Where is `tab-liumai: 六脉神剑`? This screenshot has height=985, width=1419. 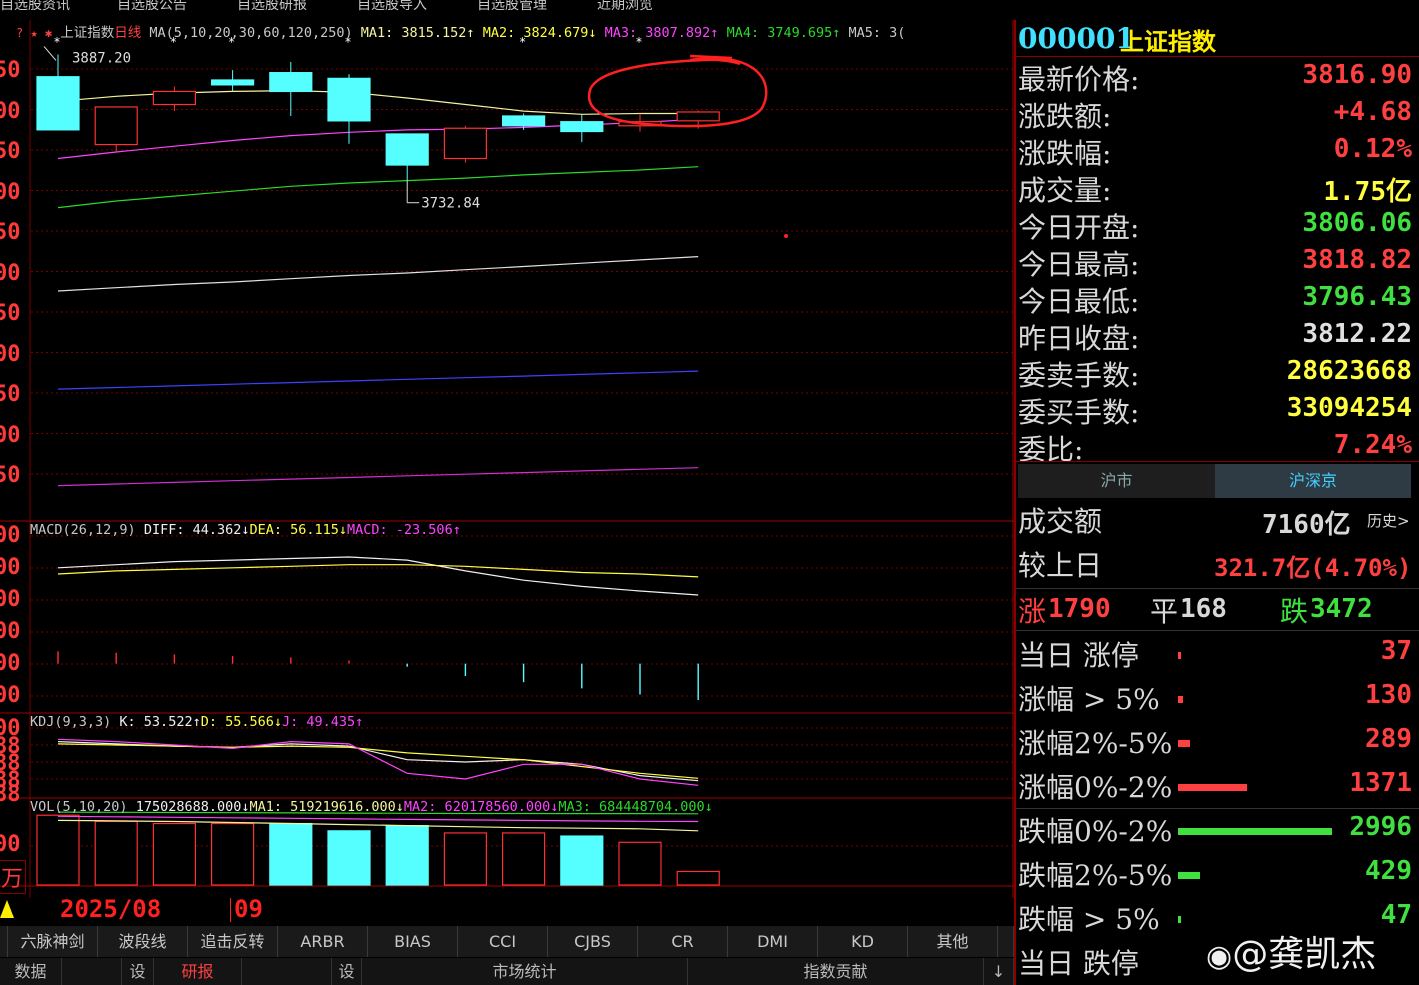
tab-liumai: 六脉神剑 is located at coordinates (53, 941).